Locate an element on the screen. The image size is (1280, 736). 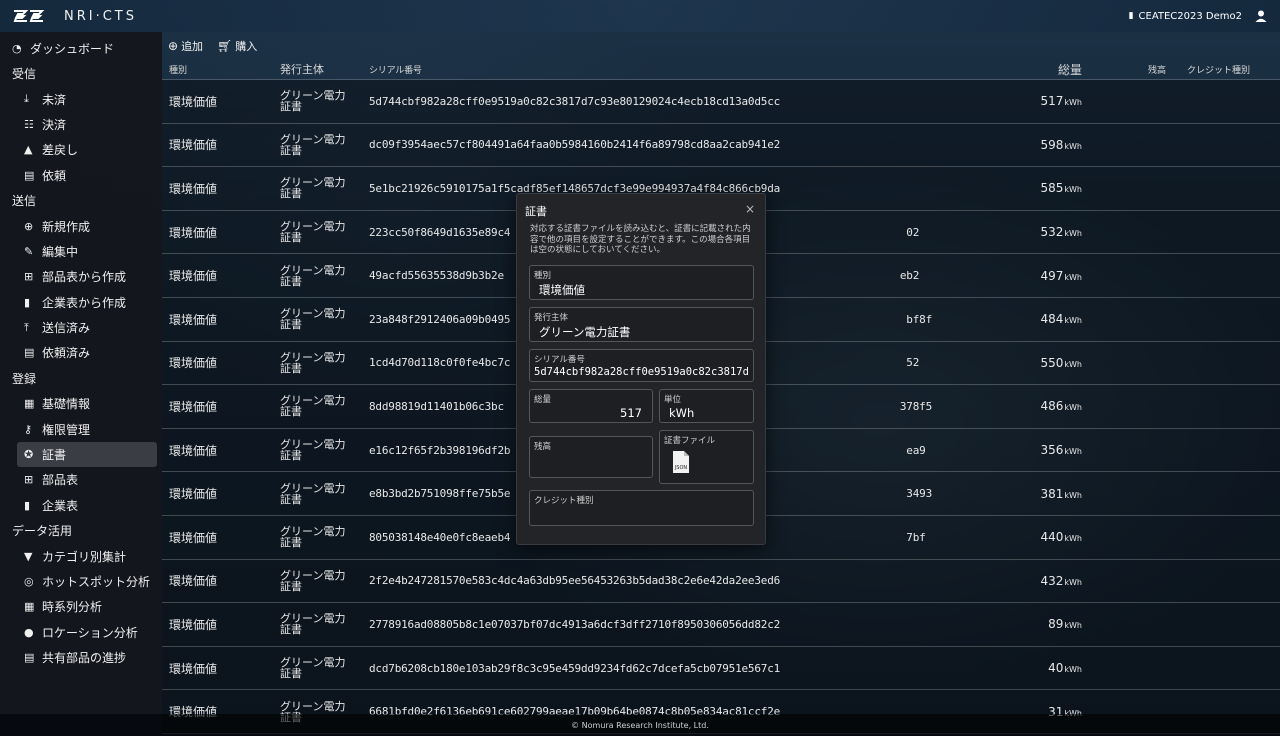
cell-total: 486kWh is located at coordinates (1030, 406).